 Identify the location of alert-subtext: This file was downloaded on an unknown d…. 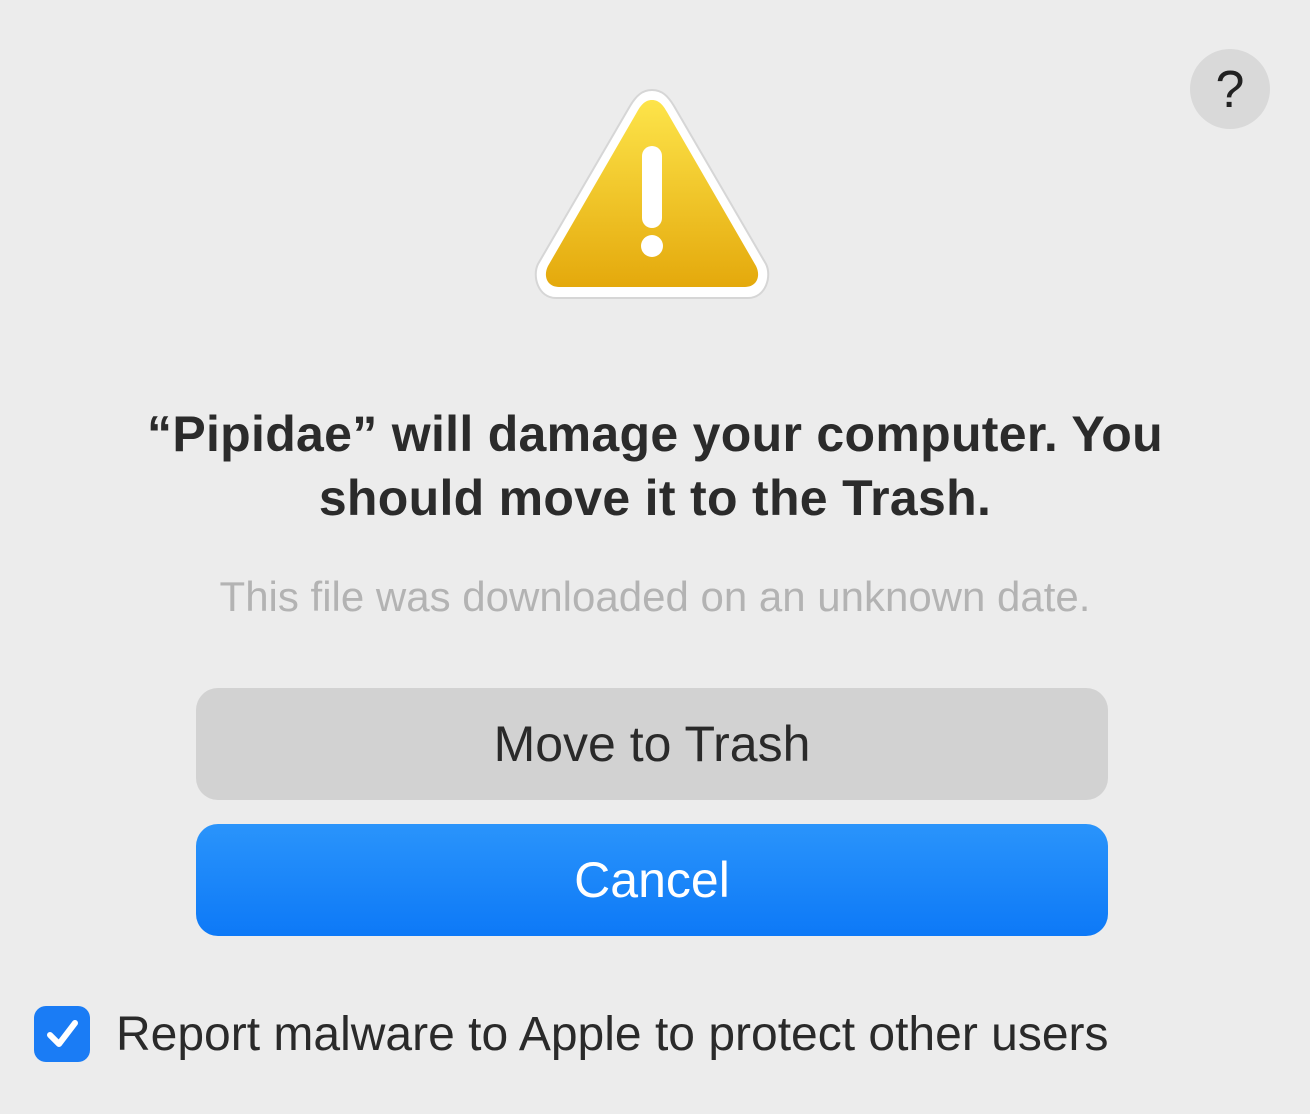
(655, 596).